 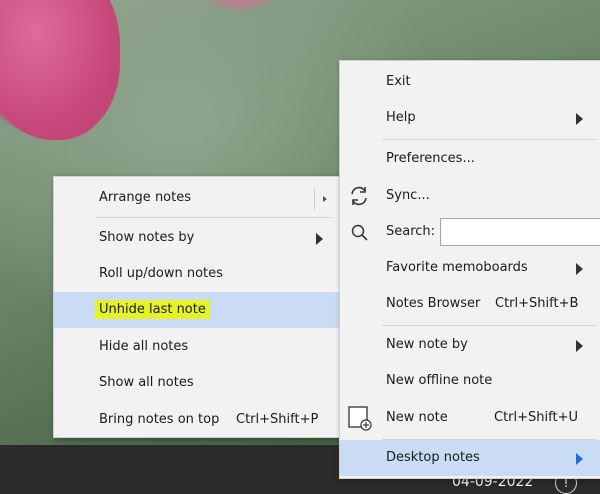 I want to click on menu-item-arrange-notes: Arrange notes, so click(x=197, y=198).